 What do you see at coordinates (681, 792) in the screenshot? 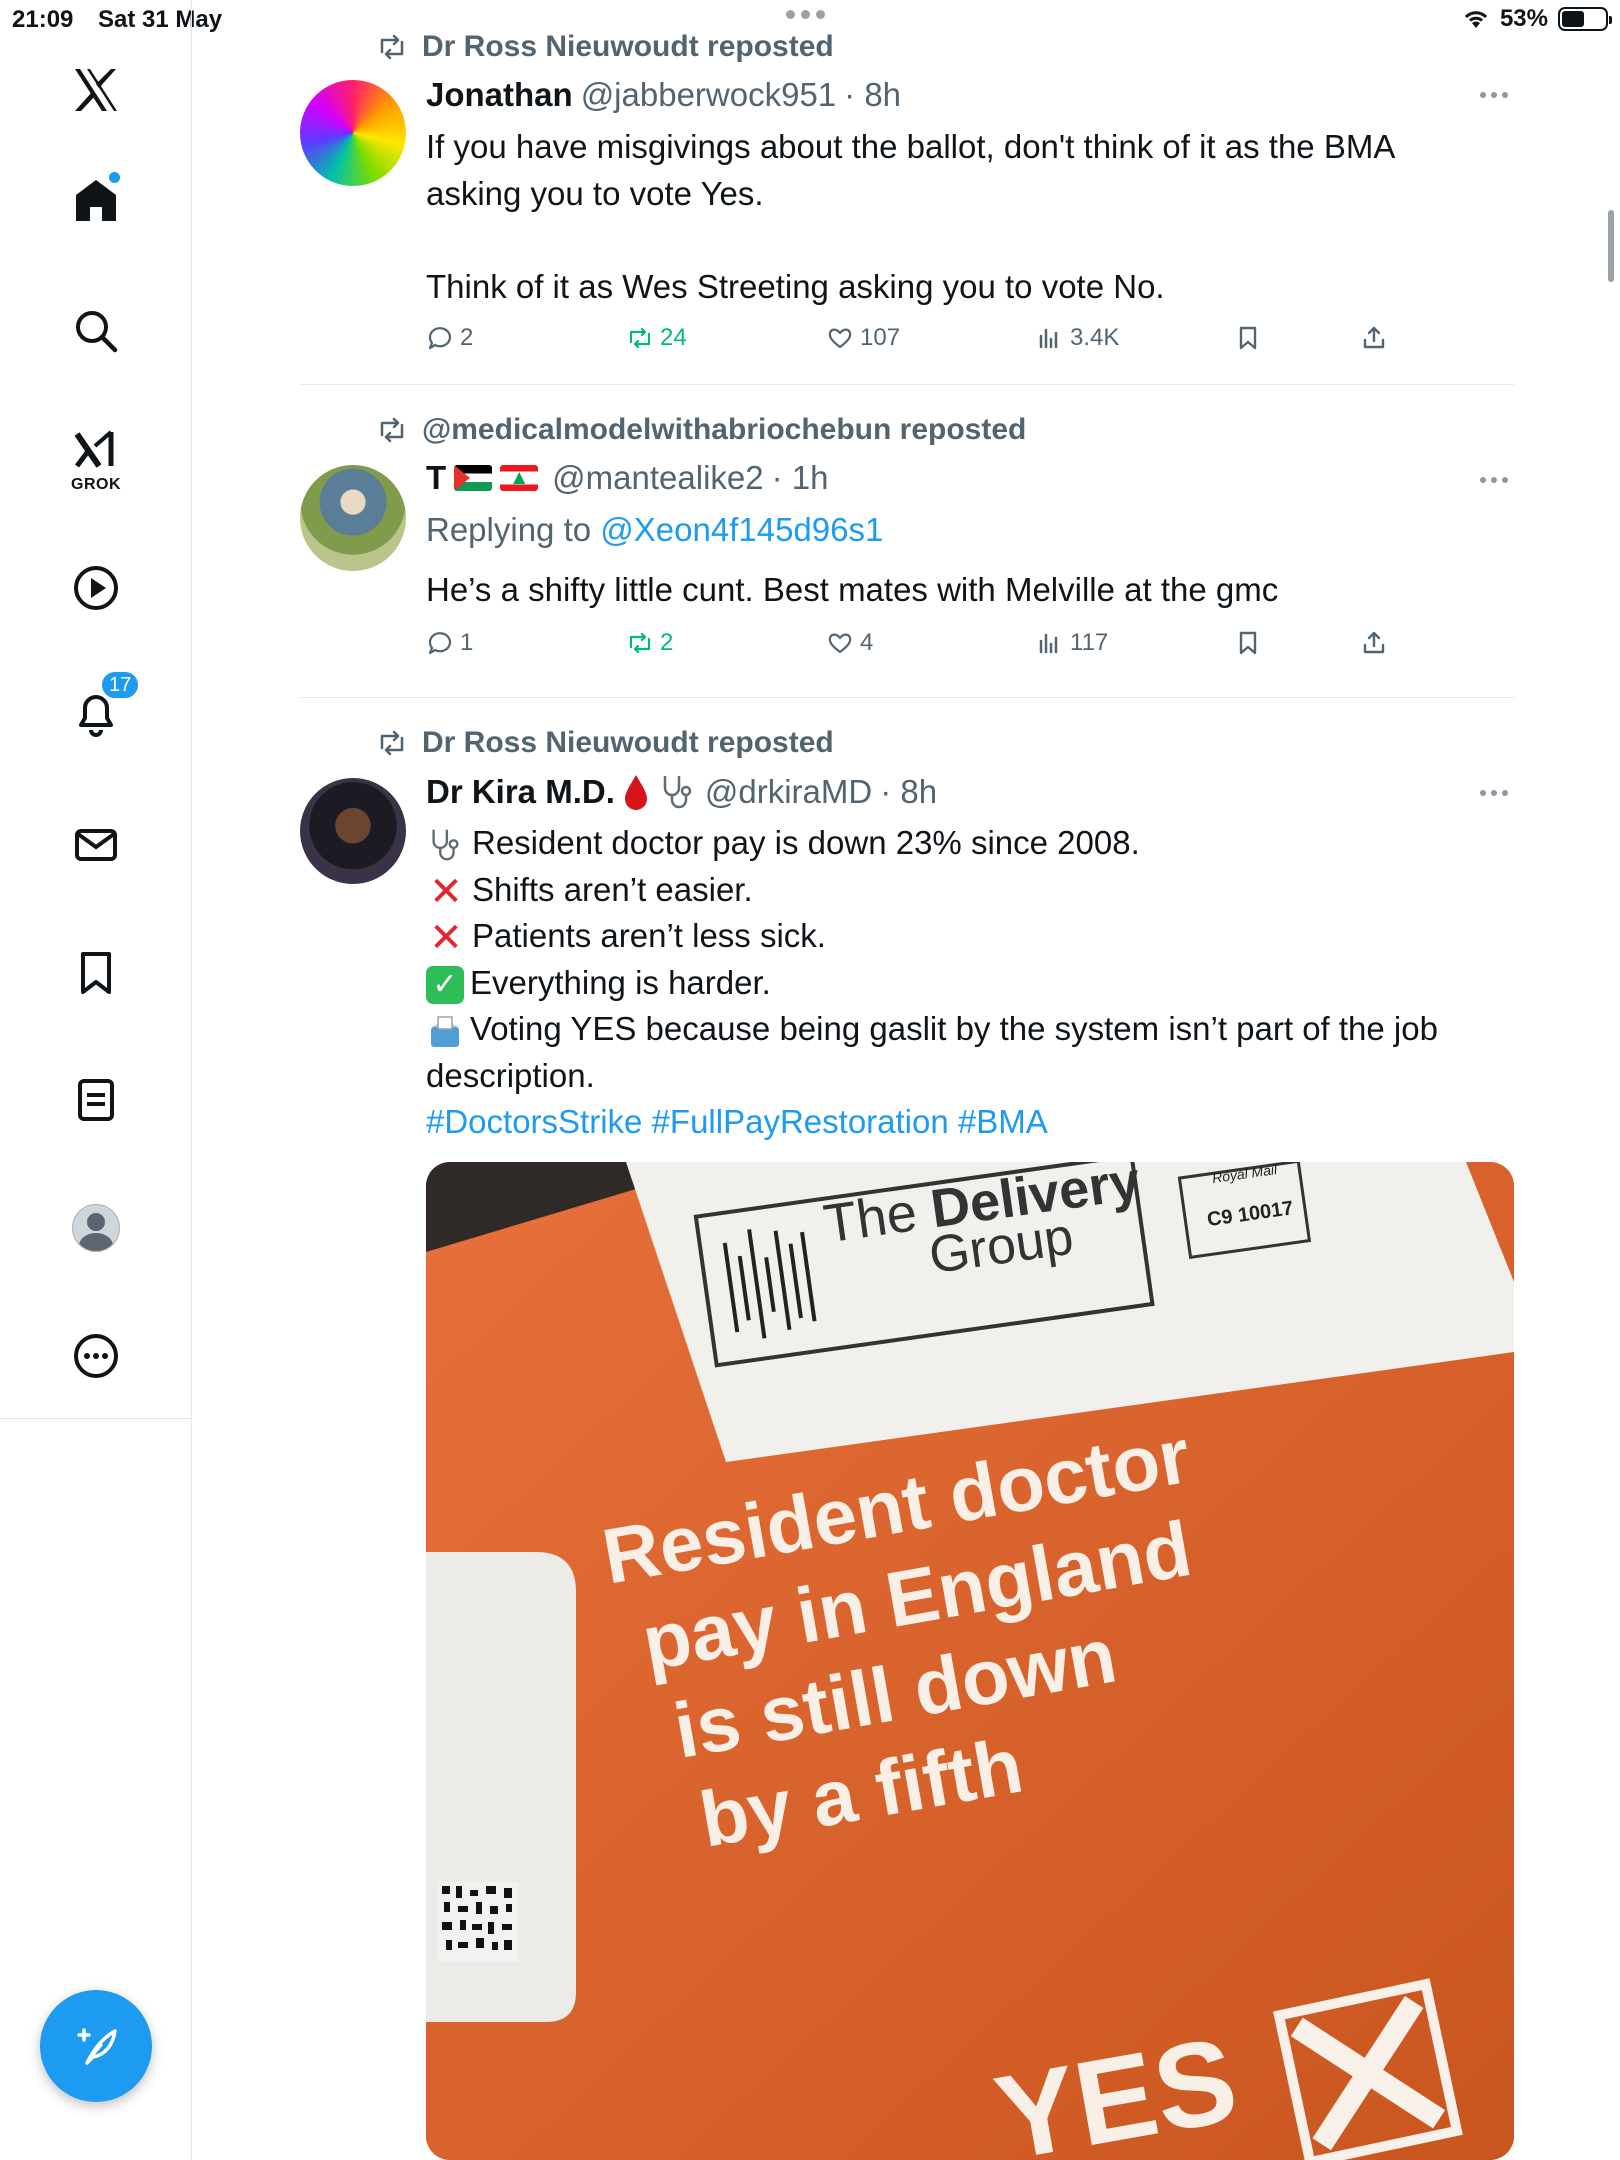
I see `tweet-header: Dr Kira M.D. @drkiraMD · 8h` at bounding box center [681, 792].